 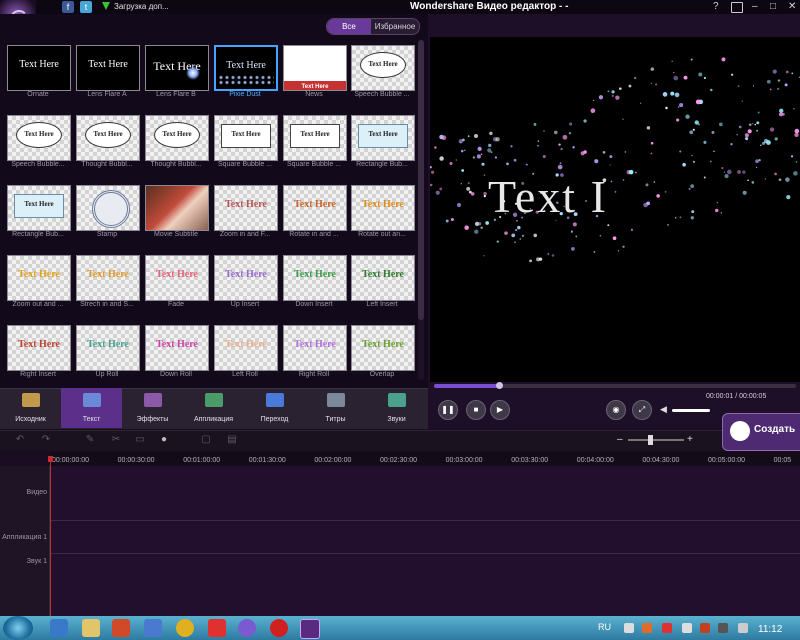 What do you see at coordinates (217, 628) in the screenshot?
I see `yandex-icon` at bounding box center [217, 628].